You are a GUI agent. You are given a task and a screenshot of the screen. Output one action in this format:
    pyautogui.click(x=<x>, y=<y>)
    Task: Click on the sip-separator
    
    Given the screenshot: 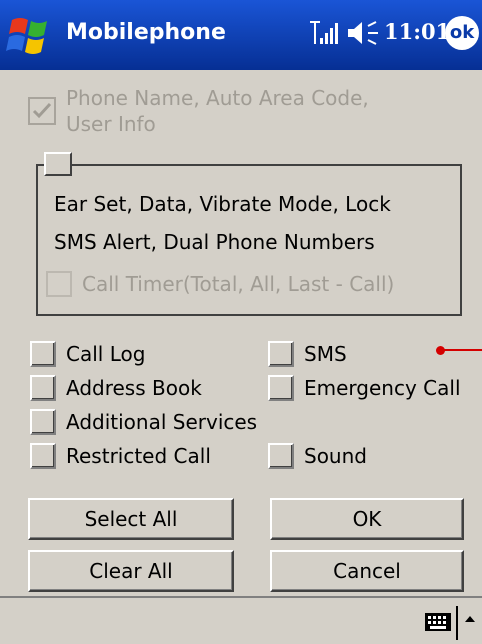 What is the action you would take?
    pyautogui.click(x=457, y=623)
    